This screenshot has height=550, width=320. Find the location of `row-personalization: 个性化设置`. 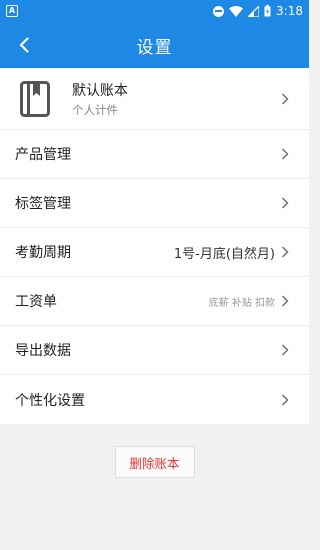

row-personalization: 个性化设置 is located at coordinates (154, 399).